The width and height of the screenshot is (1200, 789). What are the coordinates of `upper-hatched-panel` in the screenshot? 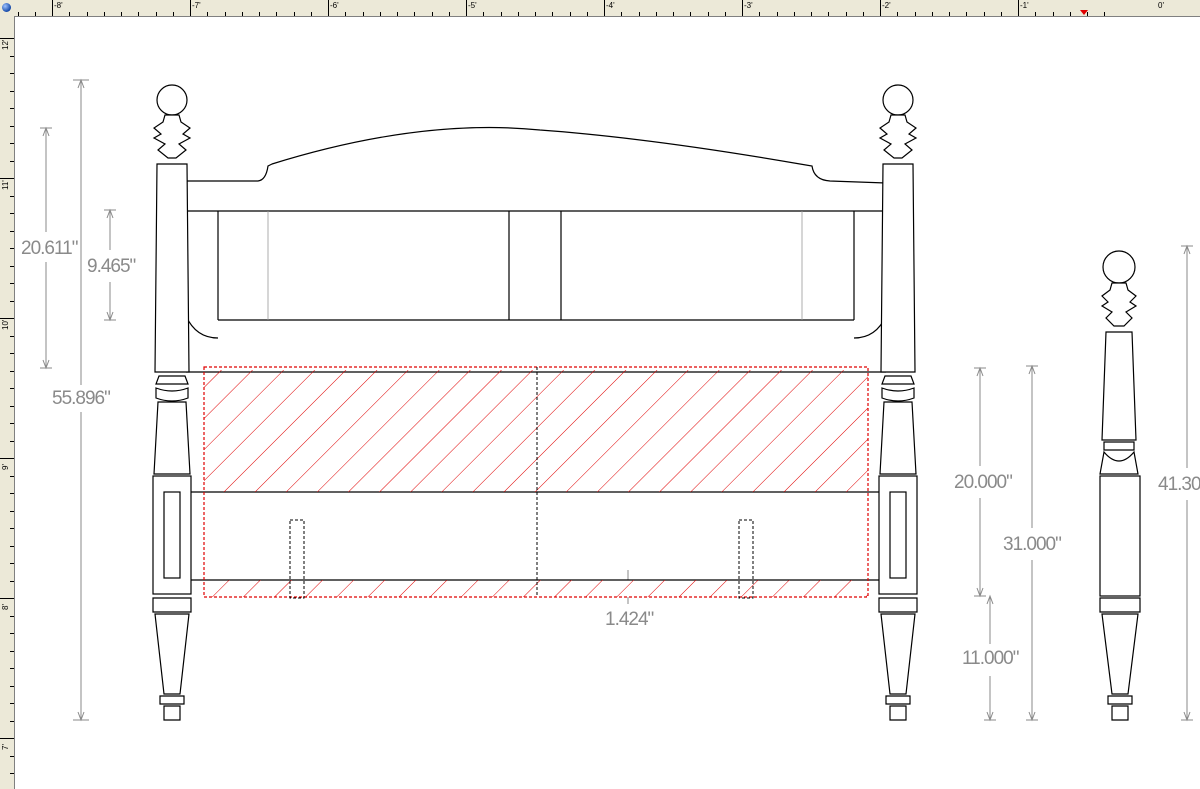 It's located at (536, 431).